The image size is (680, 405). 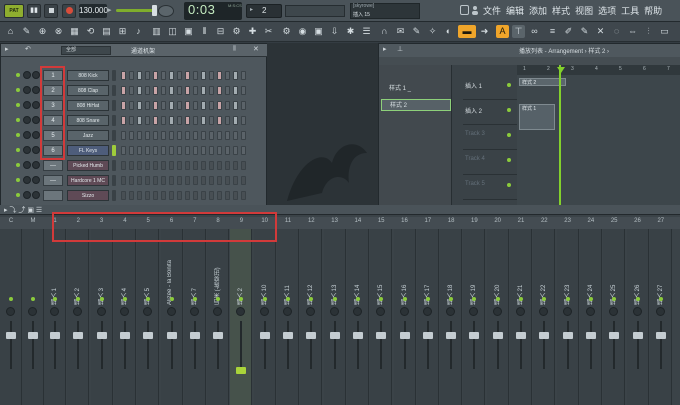 What do you see at coordinates (18, 120) in the screenshot?
I see `channel-mute-led` at bounding box center [18, 120].